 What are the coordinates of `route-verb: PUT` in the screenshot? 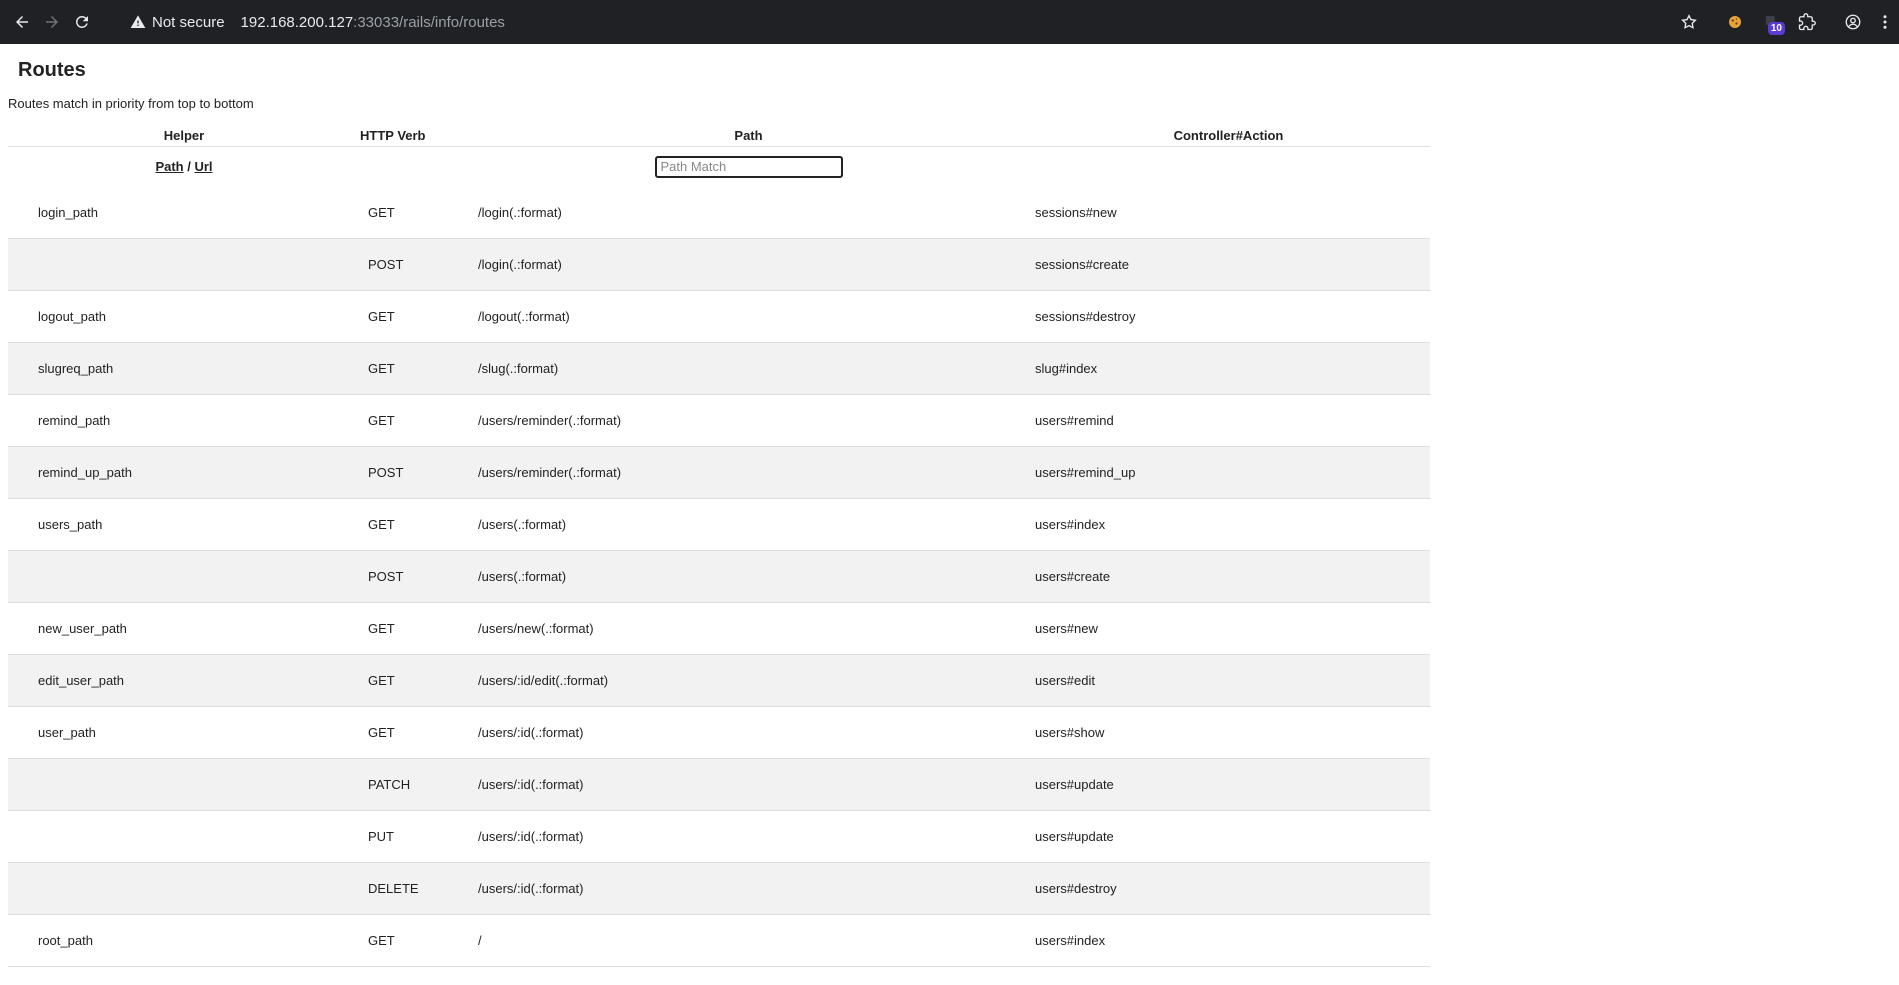 It's located at (415, 836).